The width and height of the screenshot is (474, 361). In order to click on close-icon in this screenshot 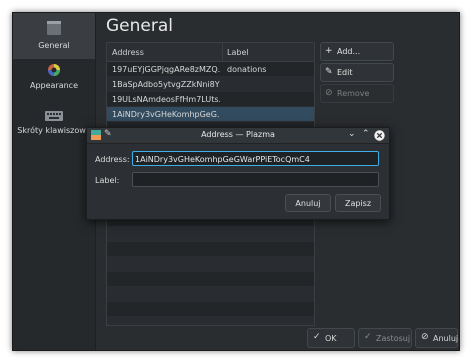, I will do `click(379, 135)`.